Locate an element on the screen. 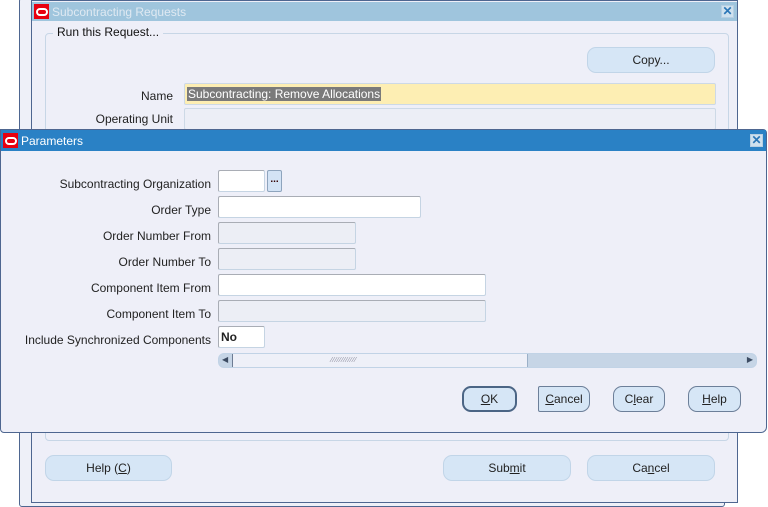 The height and width of the screenshot is (507, 768). component-item-from-field is located at coordinates (352, 285).